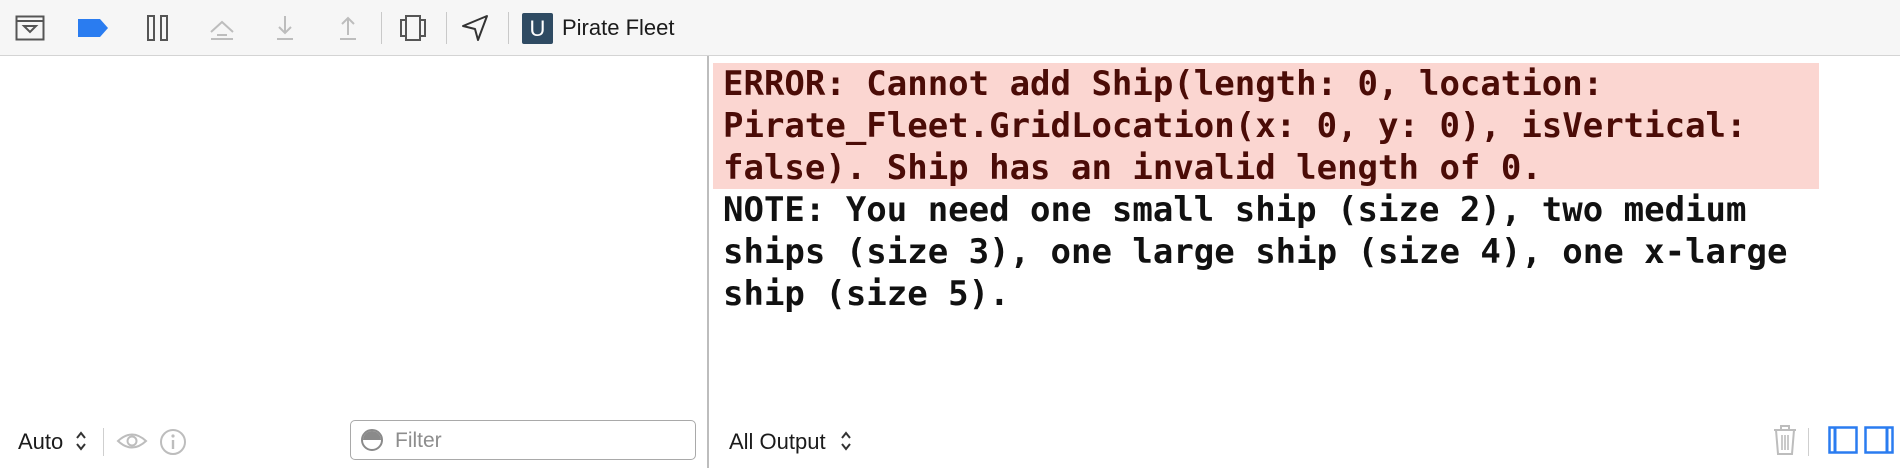 The image size is (1900, 468). Describe the element at coordinates (950, 28) in the screenshot. I see `debug-toolbar: U Pirate Fleet` at that location.